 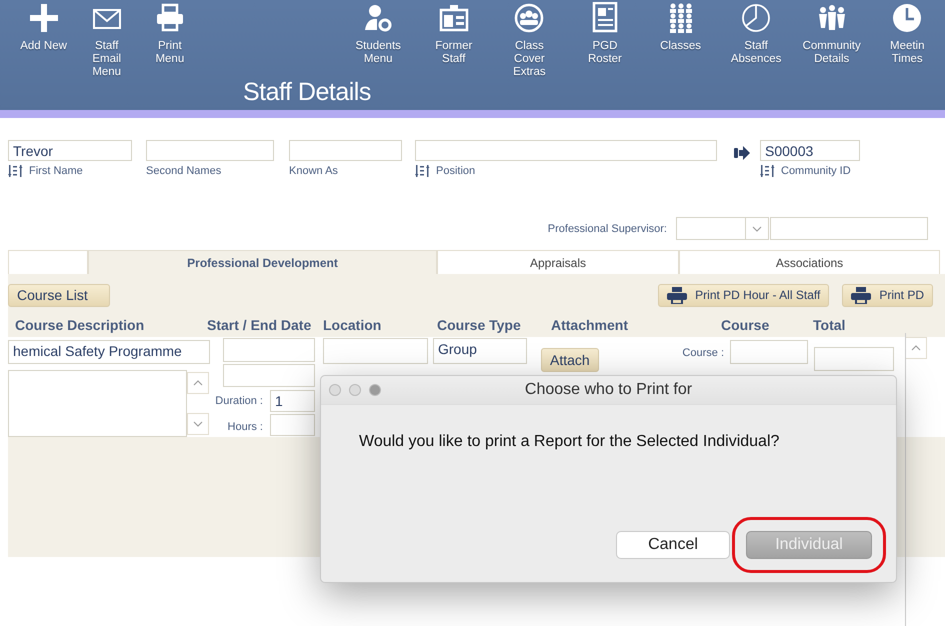 I want to click on toolbar-button: Former Staff, so click(x=454, y=33).